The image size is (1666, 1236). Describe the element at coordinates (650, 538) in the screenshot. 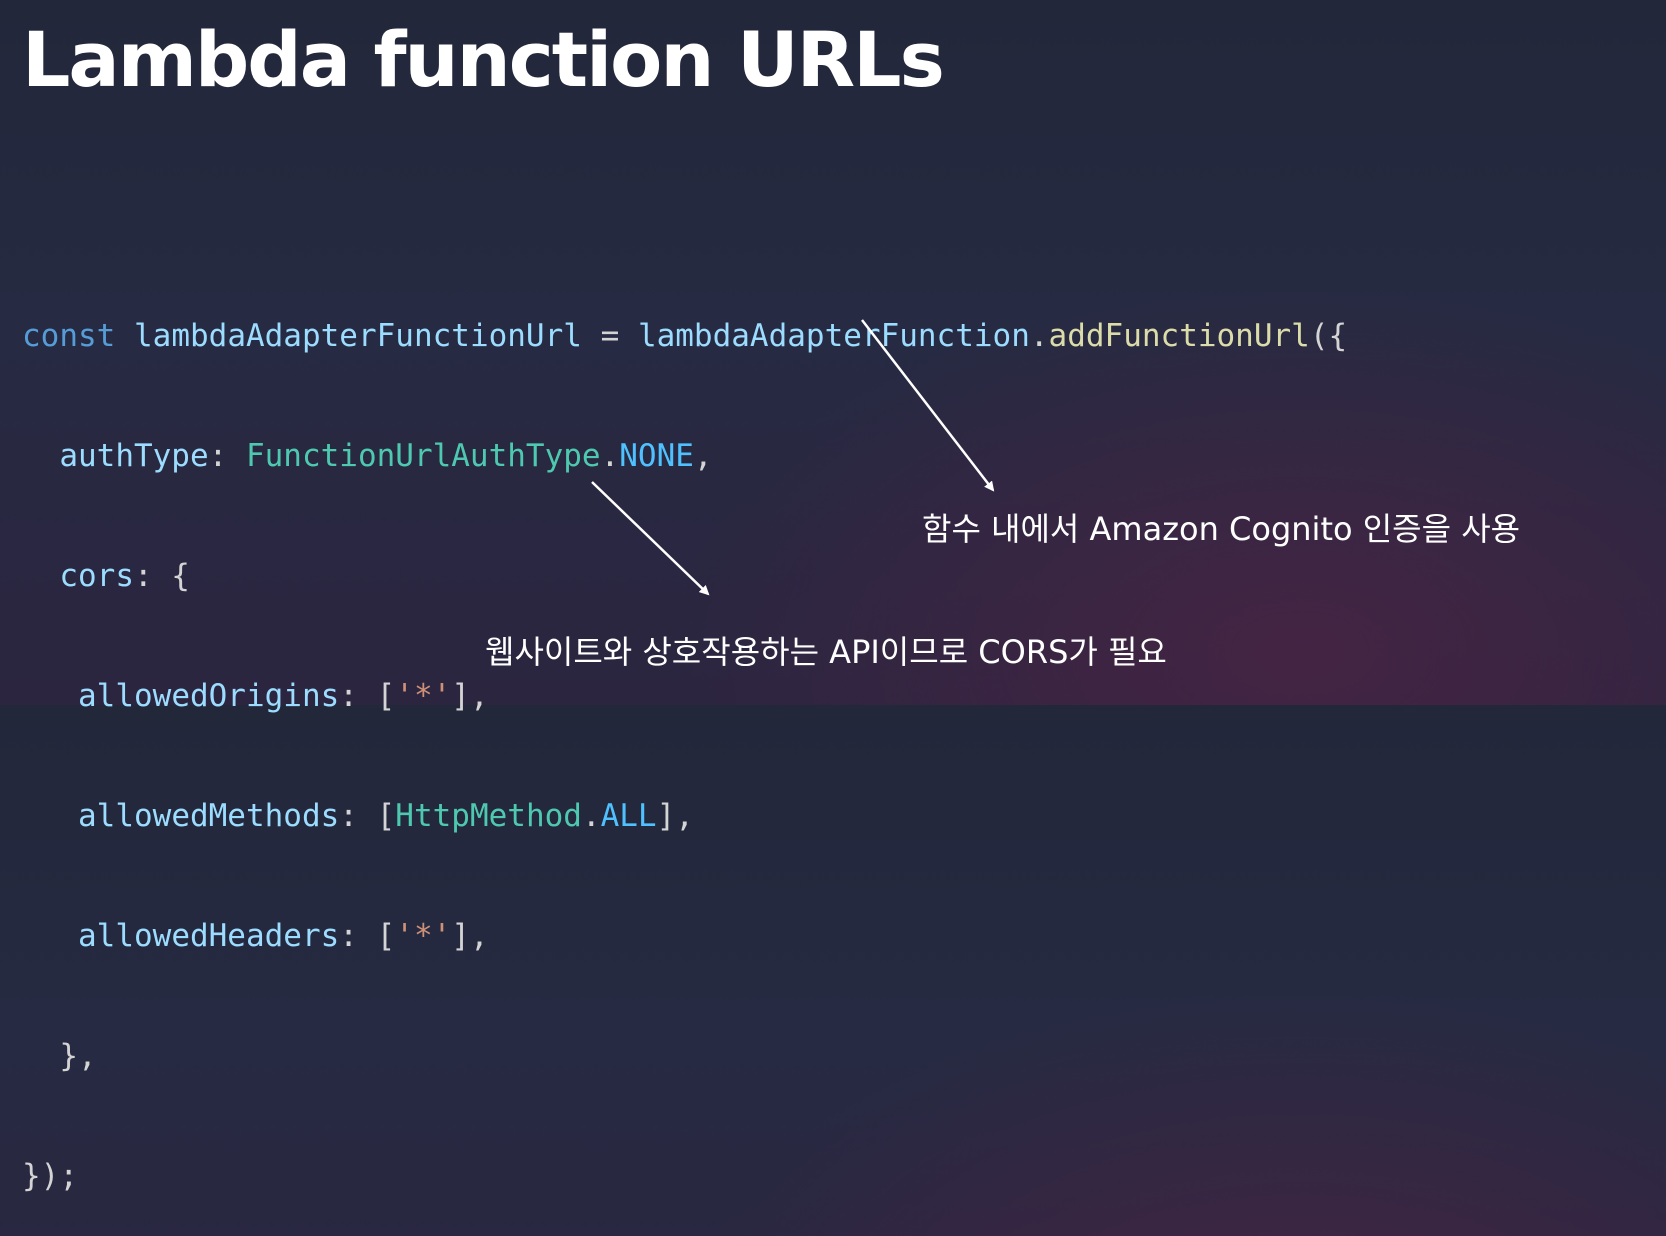

I see `cors-arrow` at that location.